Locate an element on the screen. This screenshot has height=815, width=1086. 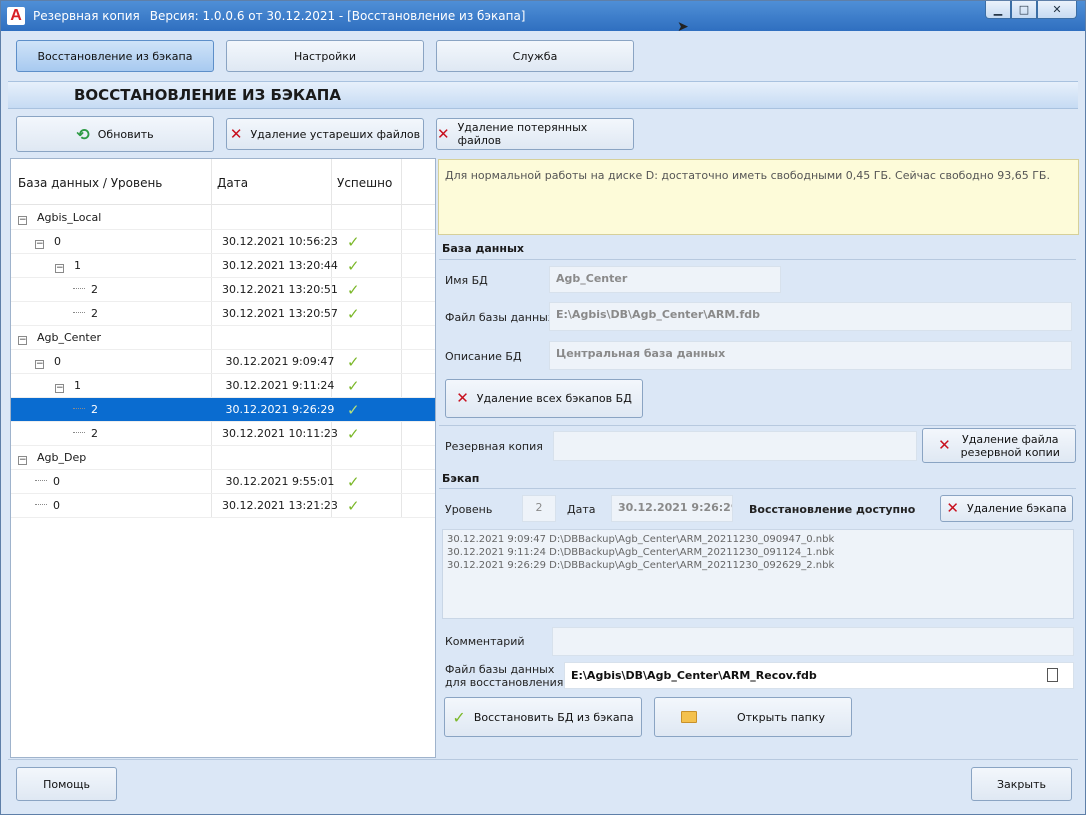
tree-row: 2 30.12.2021 9:26:29 ✓ is located at coordinates (223, 410).